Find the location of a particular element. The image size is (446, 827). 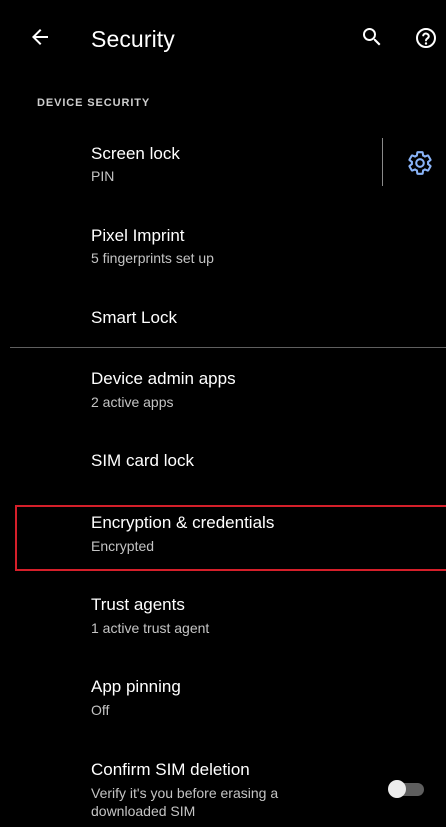

setting-title: Trust agents is located at coordinates (138, 604).